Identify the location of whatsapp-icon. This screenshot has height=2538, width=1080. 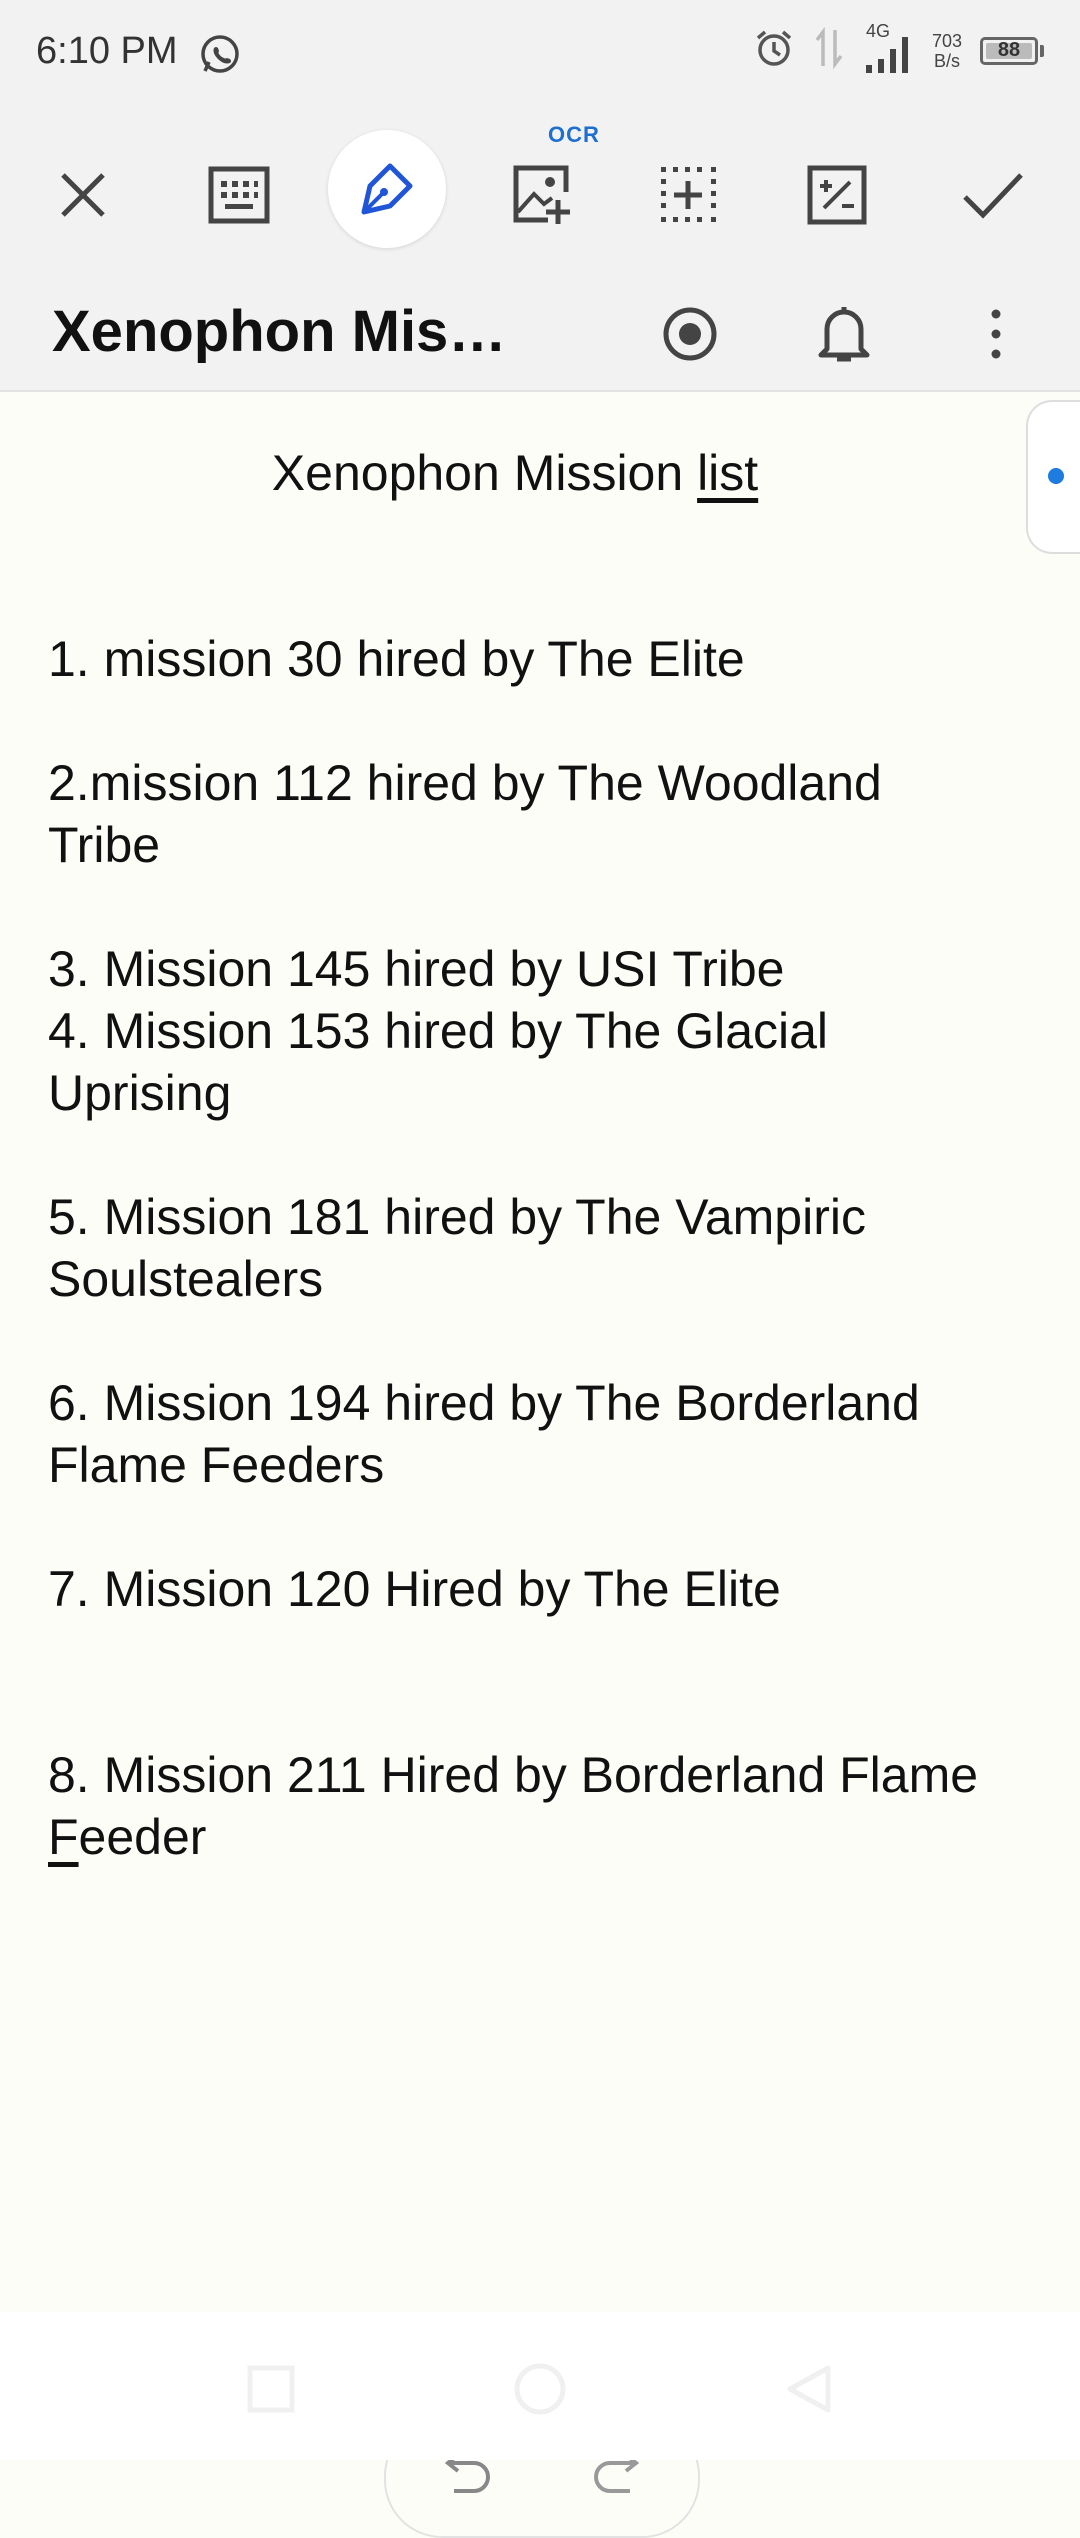
(220, 56).